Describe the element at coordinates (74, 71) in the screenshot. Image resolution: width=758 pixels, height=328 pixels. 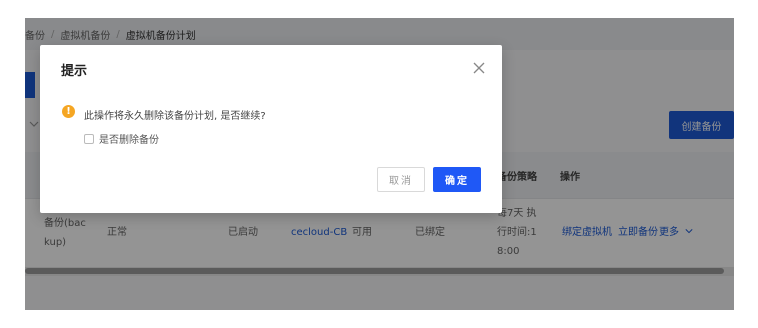
I see `dialog-title: 提示` at that location.